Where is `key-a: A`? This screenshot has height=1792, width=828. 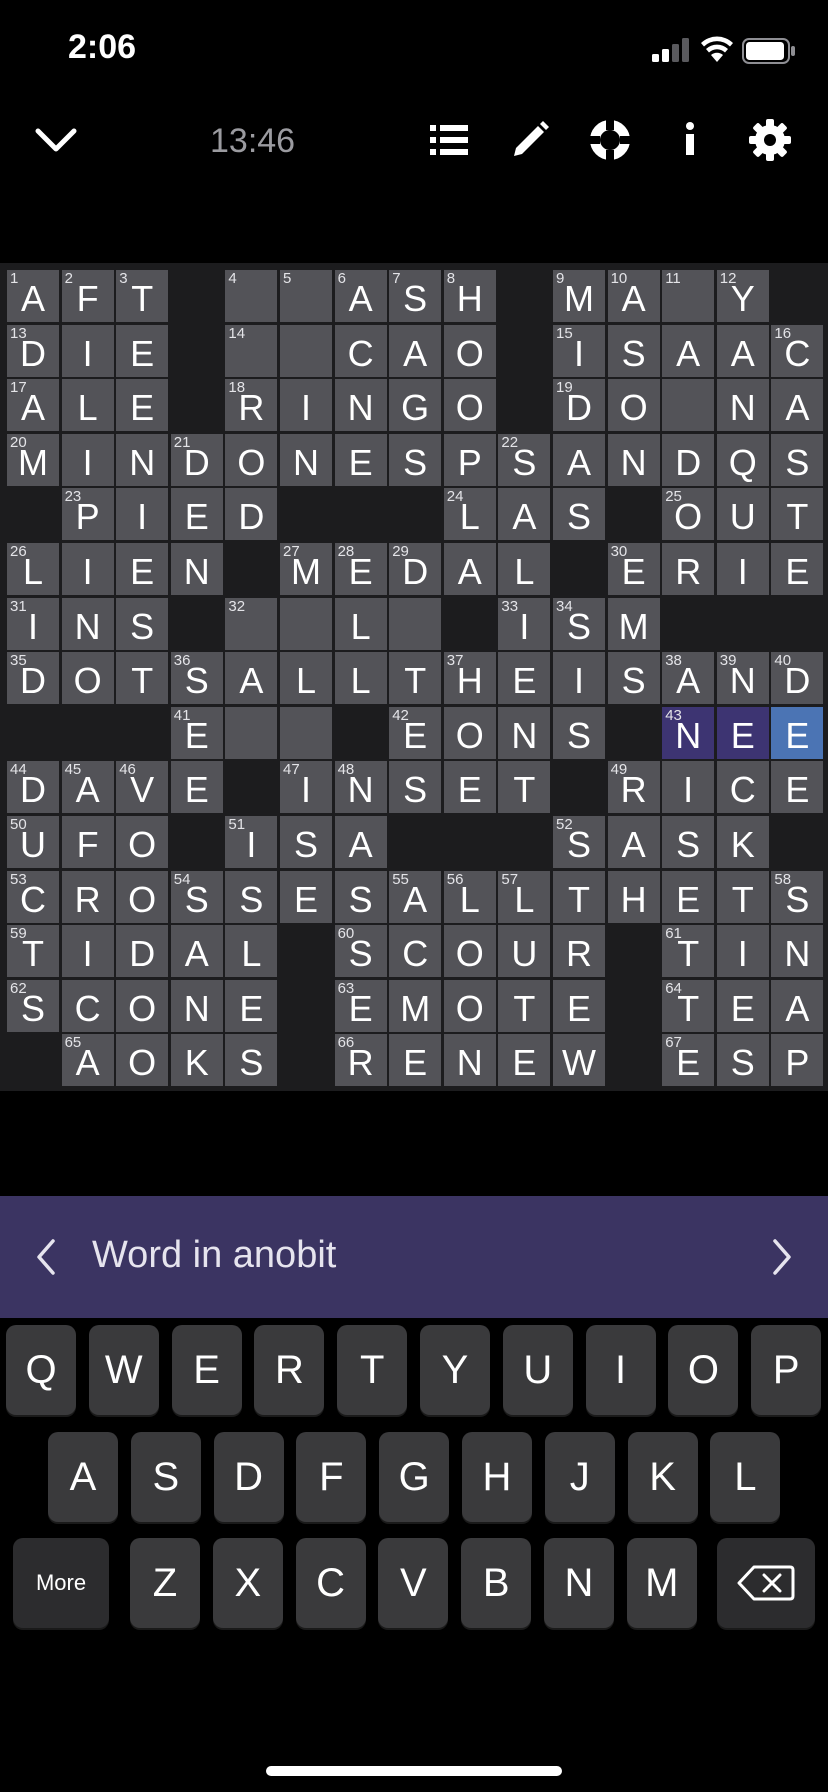
key-a: A is located at coordinates (83, 1477).